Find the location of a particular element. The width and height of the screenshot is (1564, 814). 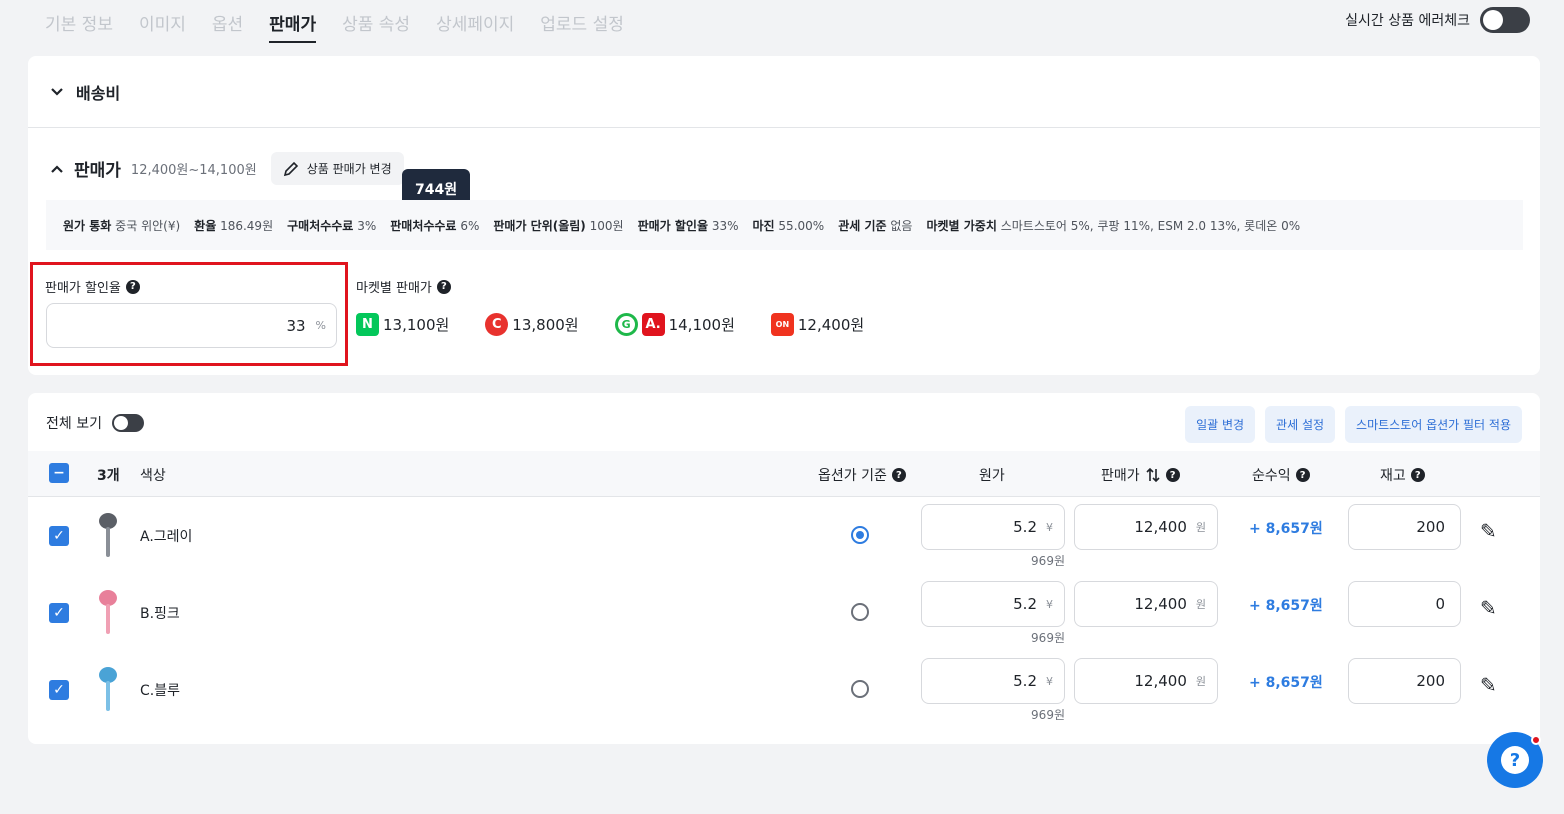

tab-images: 이미지 is located at coordinates (162, 26).